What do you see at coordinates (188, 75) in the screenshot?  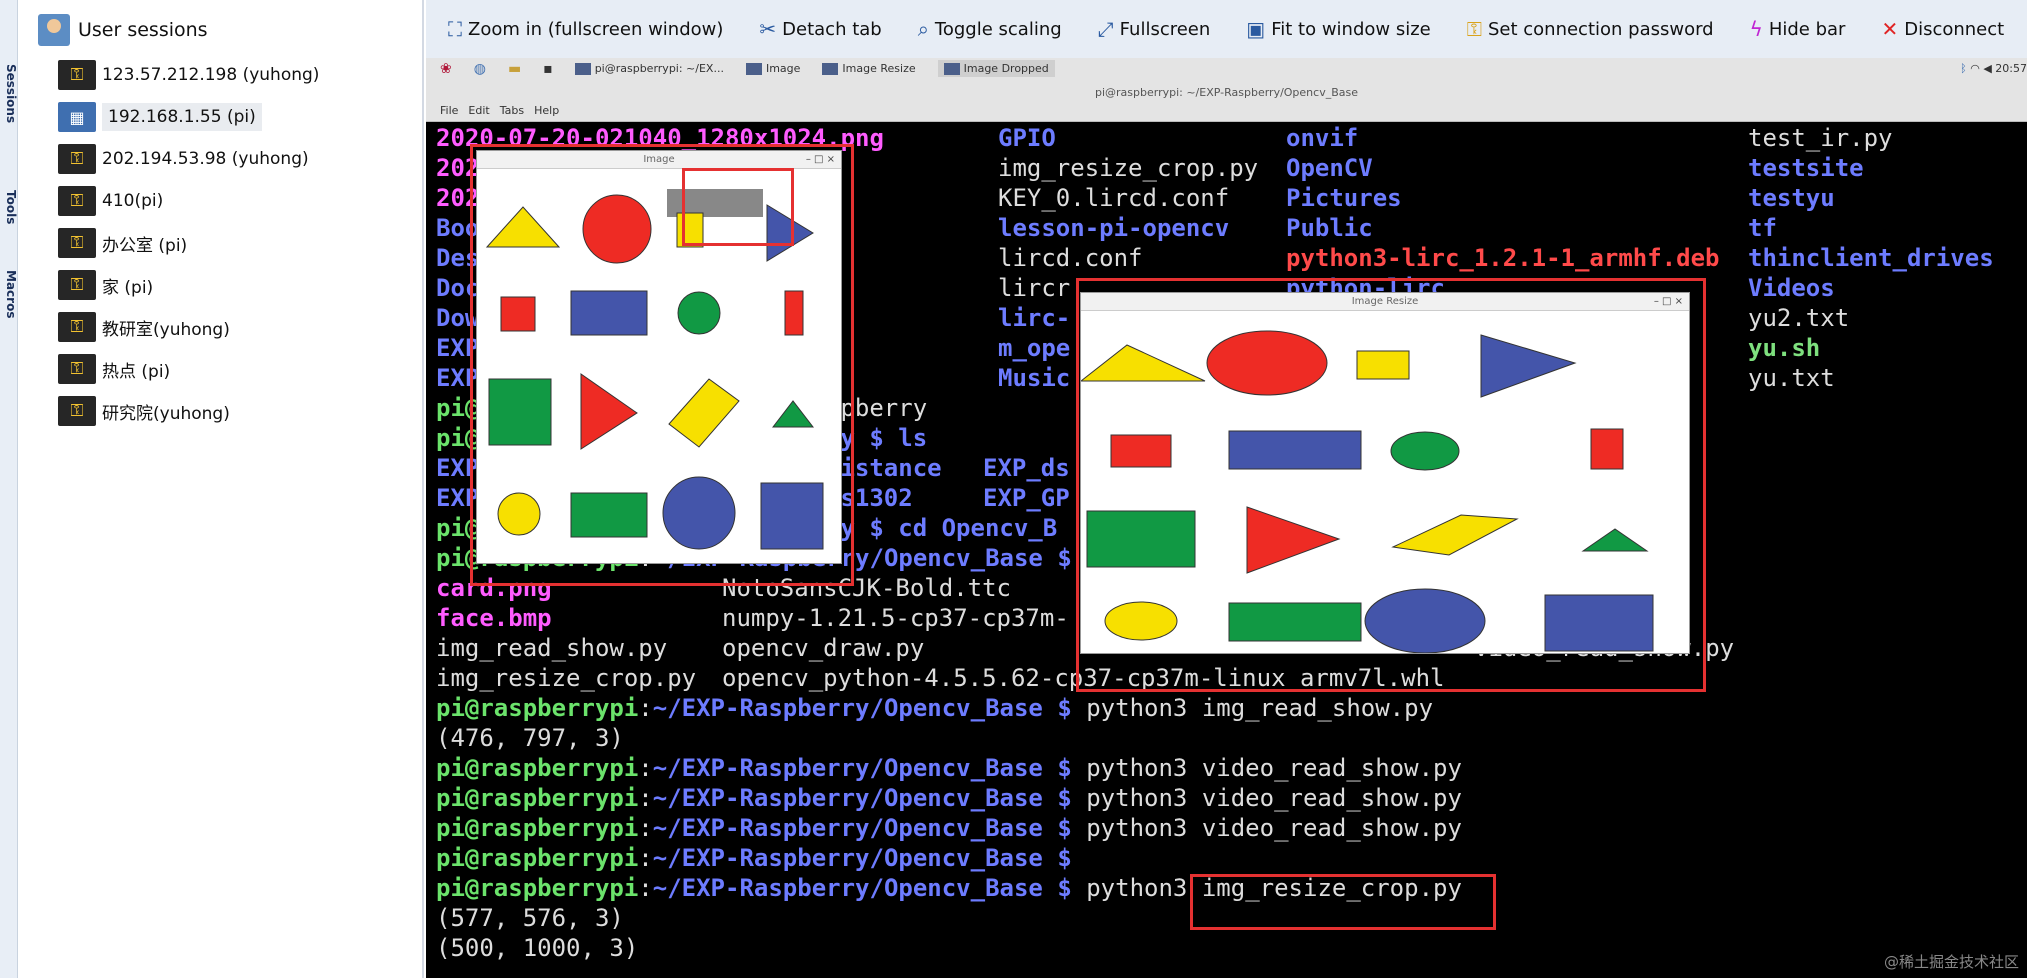 I see `session-item: ⚿ 123.57.212.198 (yuhong)` at bounding box center [188, 75].